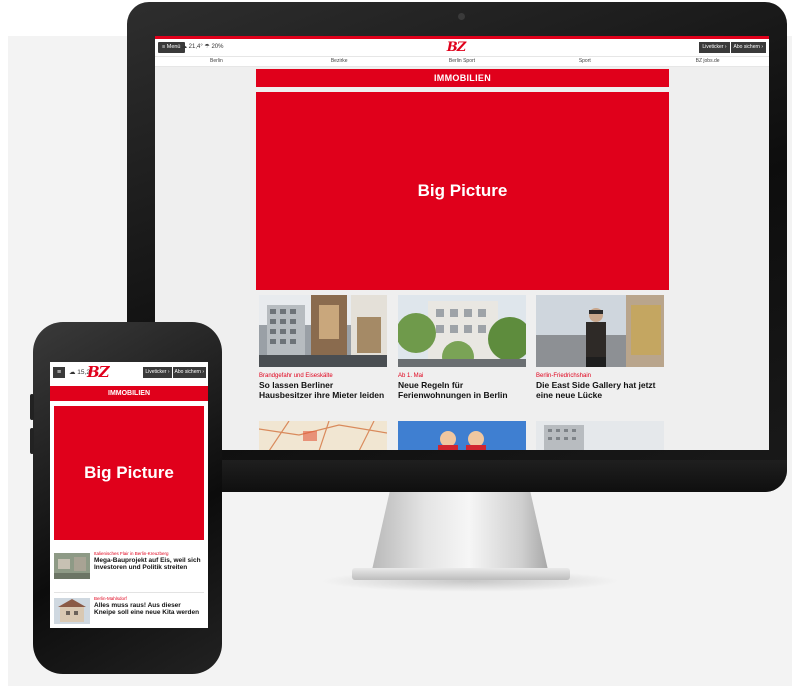  Describe the element at coordinates (129, 372) in the screenshot. I see `mobile-topbar: ≡ ☁ 15,2 BZ Liveticker › Abo sichern ›` at that location.